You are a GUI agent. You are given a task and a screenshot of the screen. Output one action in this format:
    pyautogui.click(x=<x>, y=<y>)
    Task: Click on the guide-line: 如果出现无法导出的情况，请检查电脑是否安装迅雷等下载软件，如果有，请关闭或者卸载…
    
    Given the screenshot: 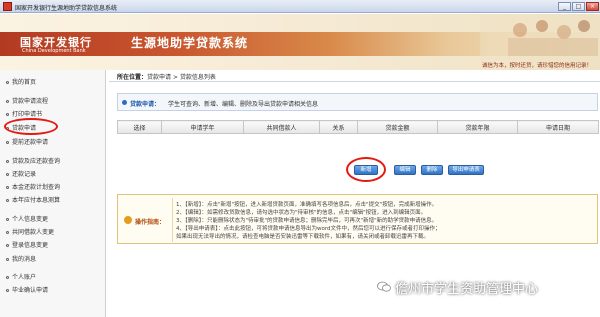 What is the action you would take?
    pyautogui.click(x=303, y=237)
    